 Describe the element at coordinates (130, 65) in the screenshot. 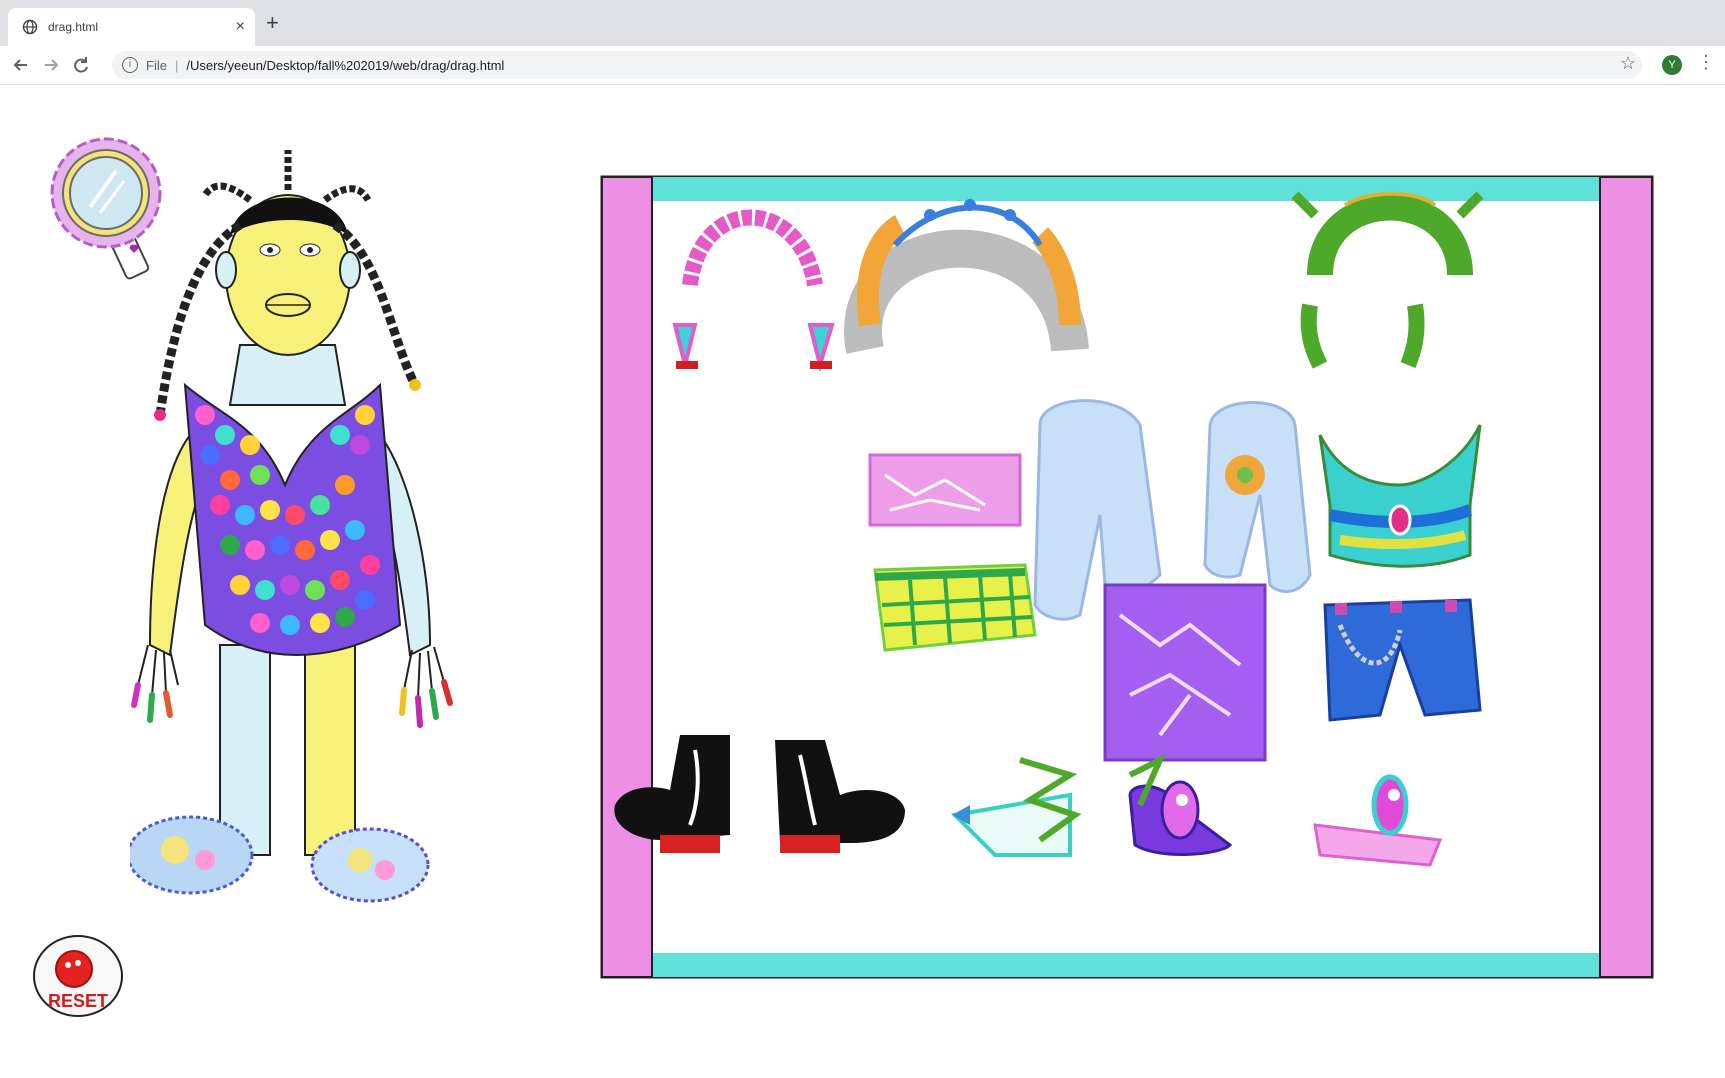

I see `info-icon: i` at that location.